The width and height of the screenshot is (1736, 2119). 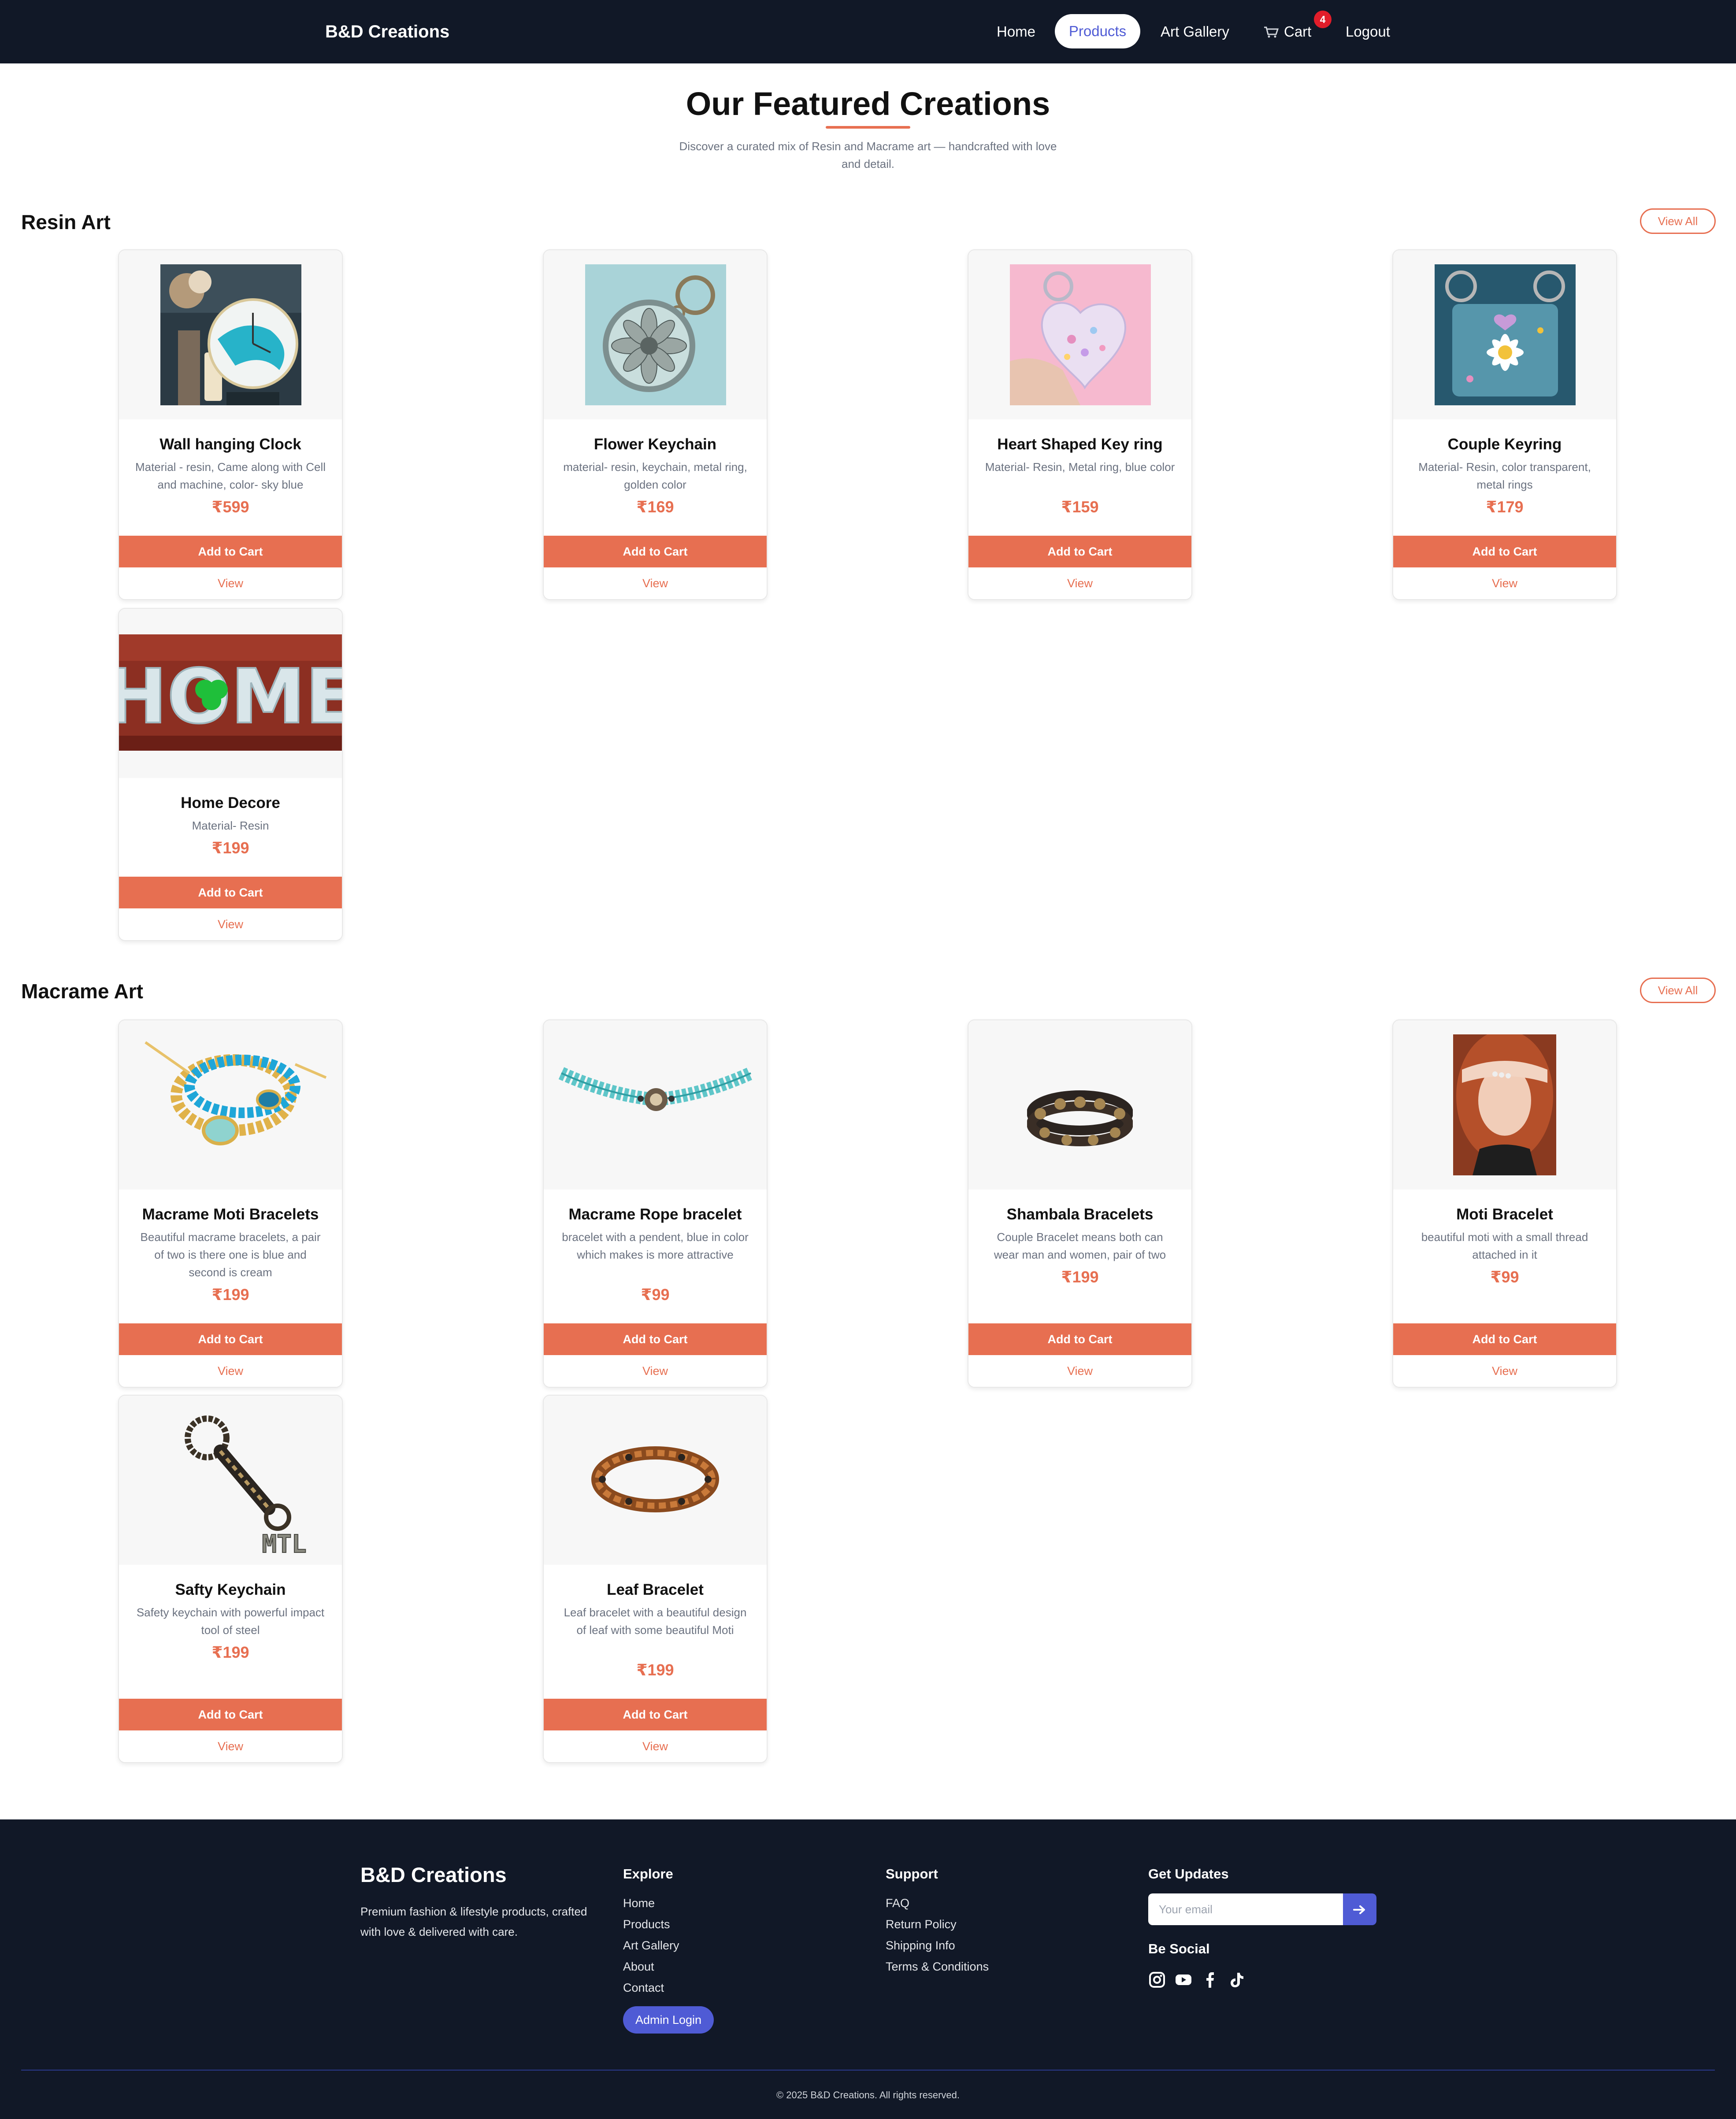 What do you see at coordinates (1079, 335) in the screenshot?
I see `product-image-heart-key-ring` at bounding box center [1079, 335].